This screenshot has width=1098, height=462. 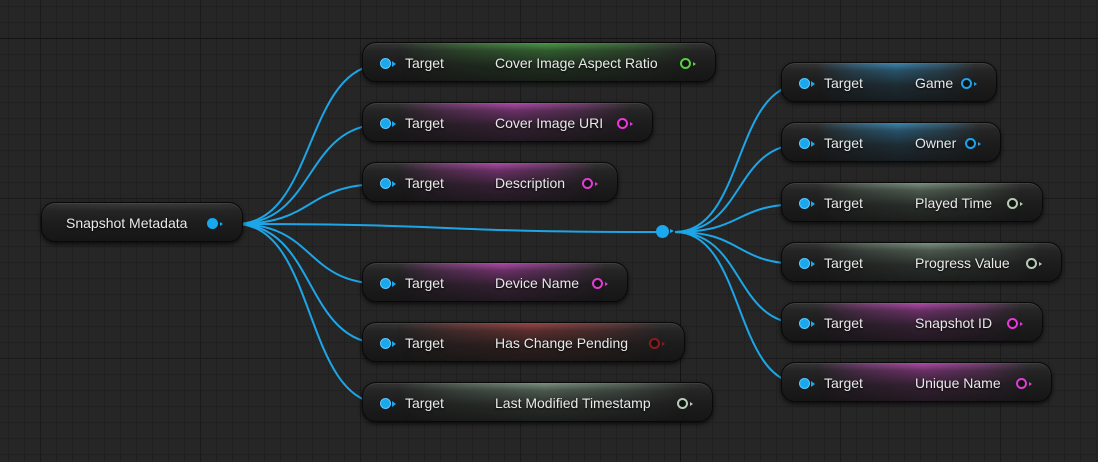 I want to click on getter-game-output-label: Game, so click(x=934, y=83).